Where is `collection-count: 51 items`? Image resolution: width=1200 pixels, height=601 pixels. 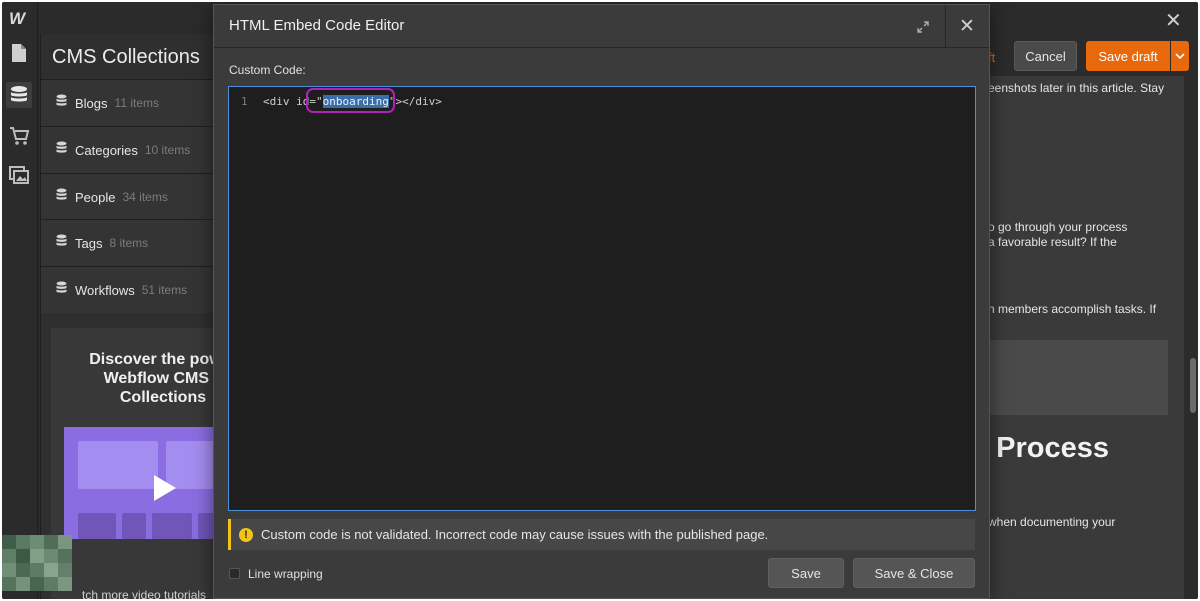
collection-count: 51 items is located at coordinates (164, 290).